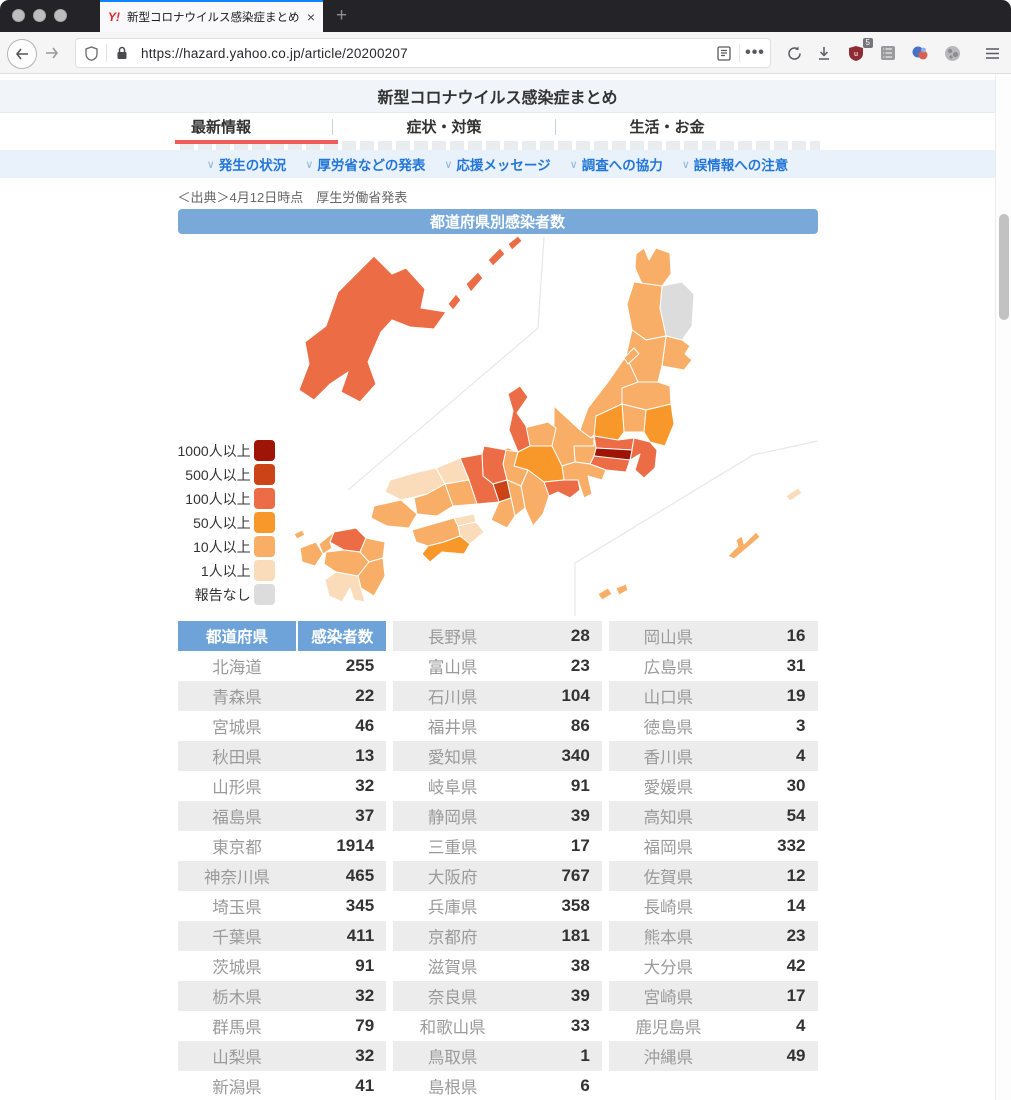  I want to click on header-case-count: 感染者数, so click(342, 636).